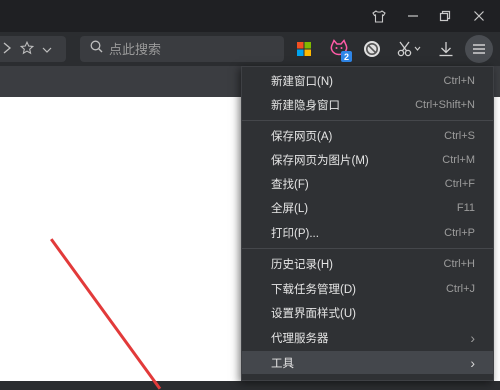  Describe the element at coordinates (479, 16) in the screenshot. I see `close-icon` at that location.